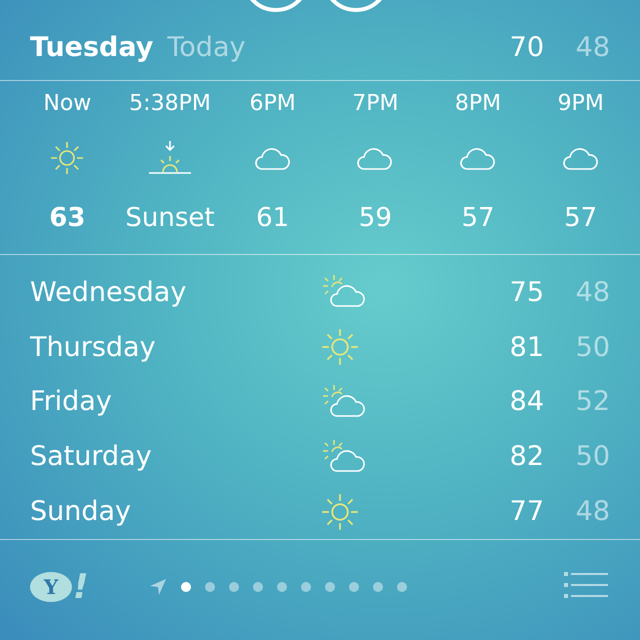 This screenshot has height=640, width=640. I want to click on today-label: Today, so click(206, 47).